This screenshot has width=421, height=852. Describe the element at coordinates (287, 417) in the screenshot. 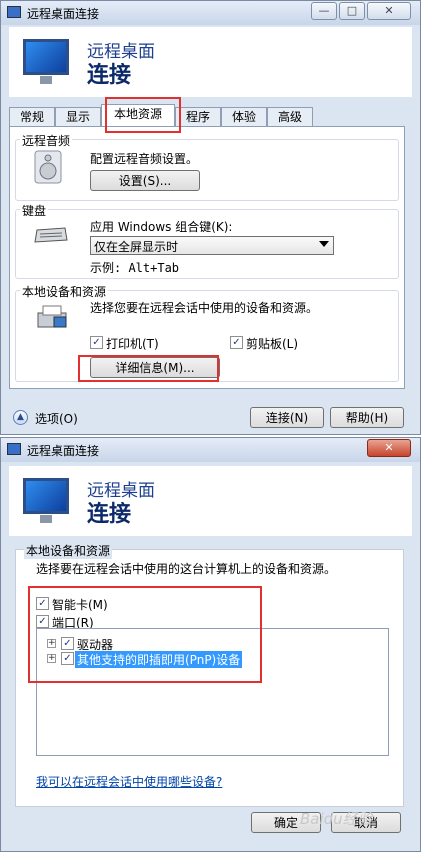

I see `connect-button: 连接(N)` at that location.